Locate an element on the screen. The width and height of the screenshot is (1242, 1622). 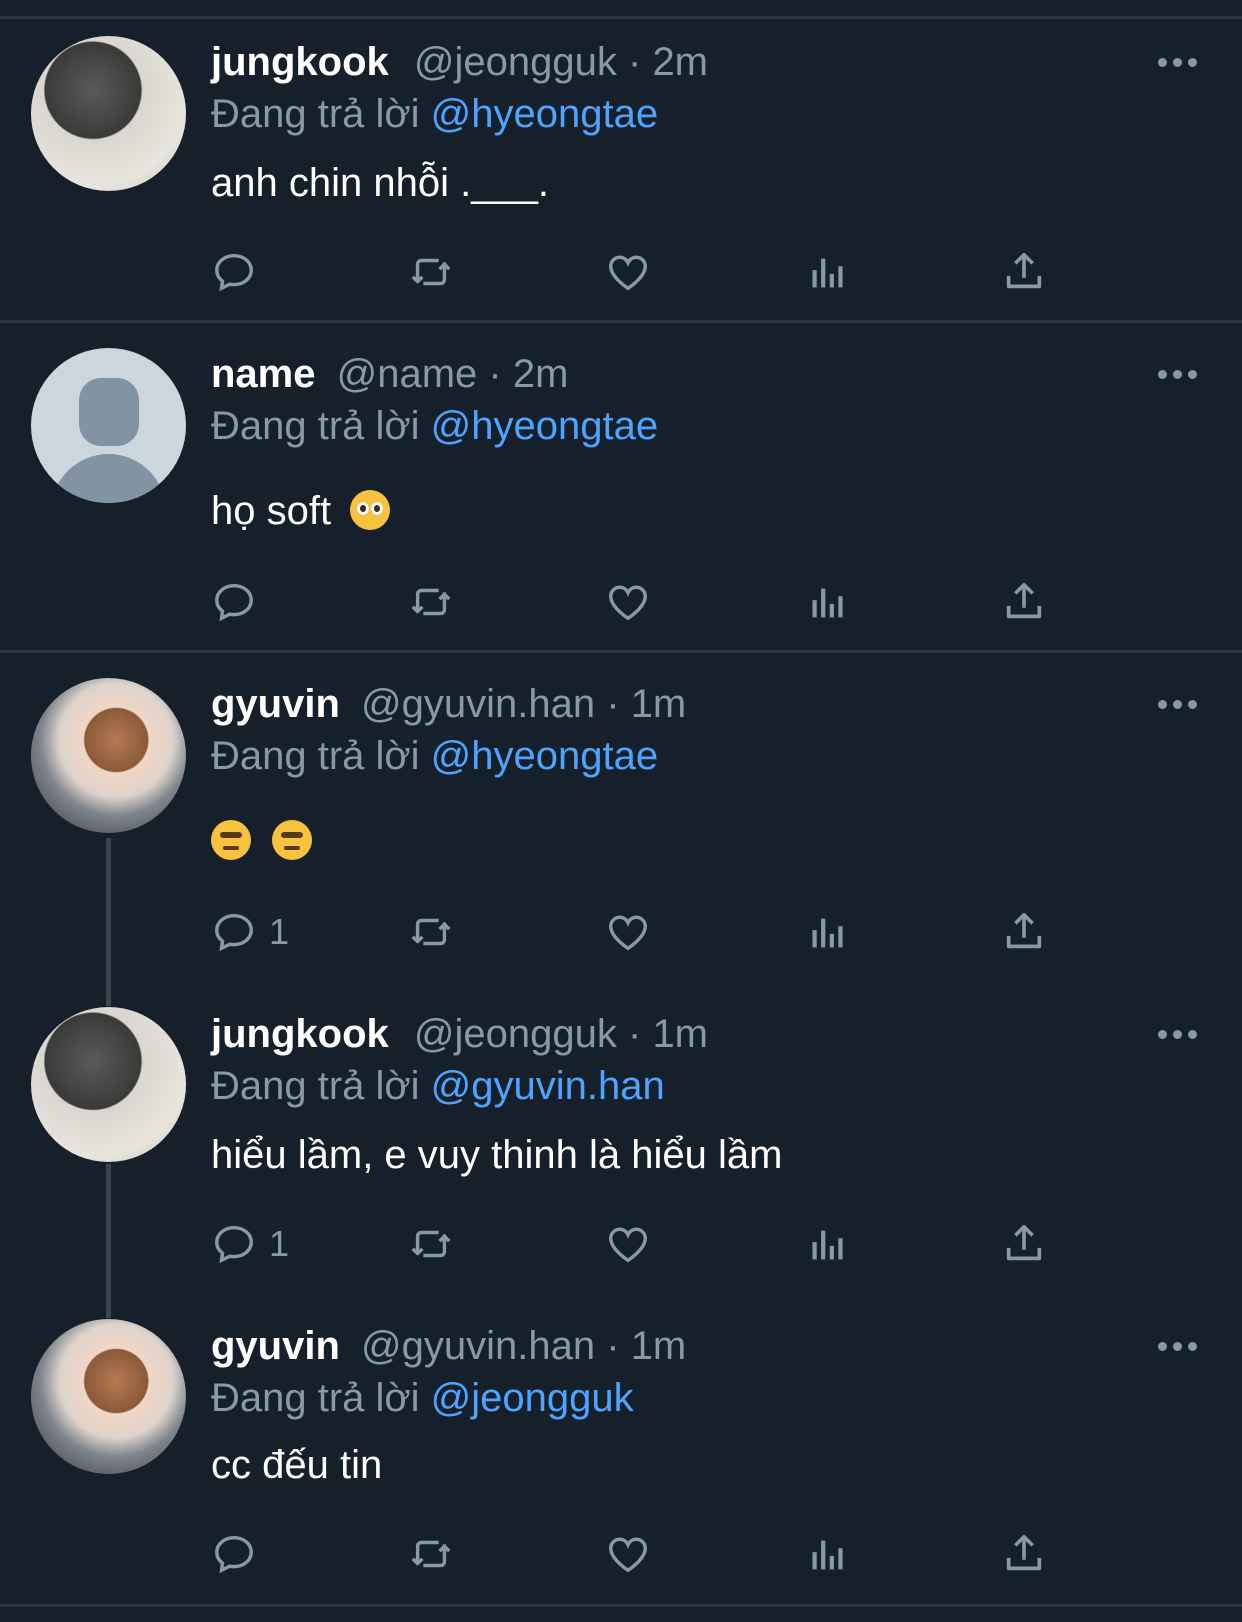
tweet-text: họ soft is located at coordinates (301, 511).